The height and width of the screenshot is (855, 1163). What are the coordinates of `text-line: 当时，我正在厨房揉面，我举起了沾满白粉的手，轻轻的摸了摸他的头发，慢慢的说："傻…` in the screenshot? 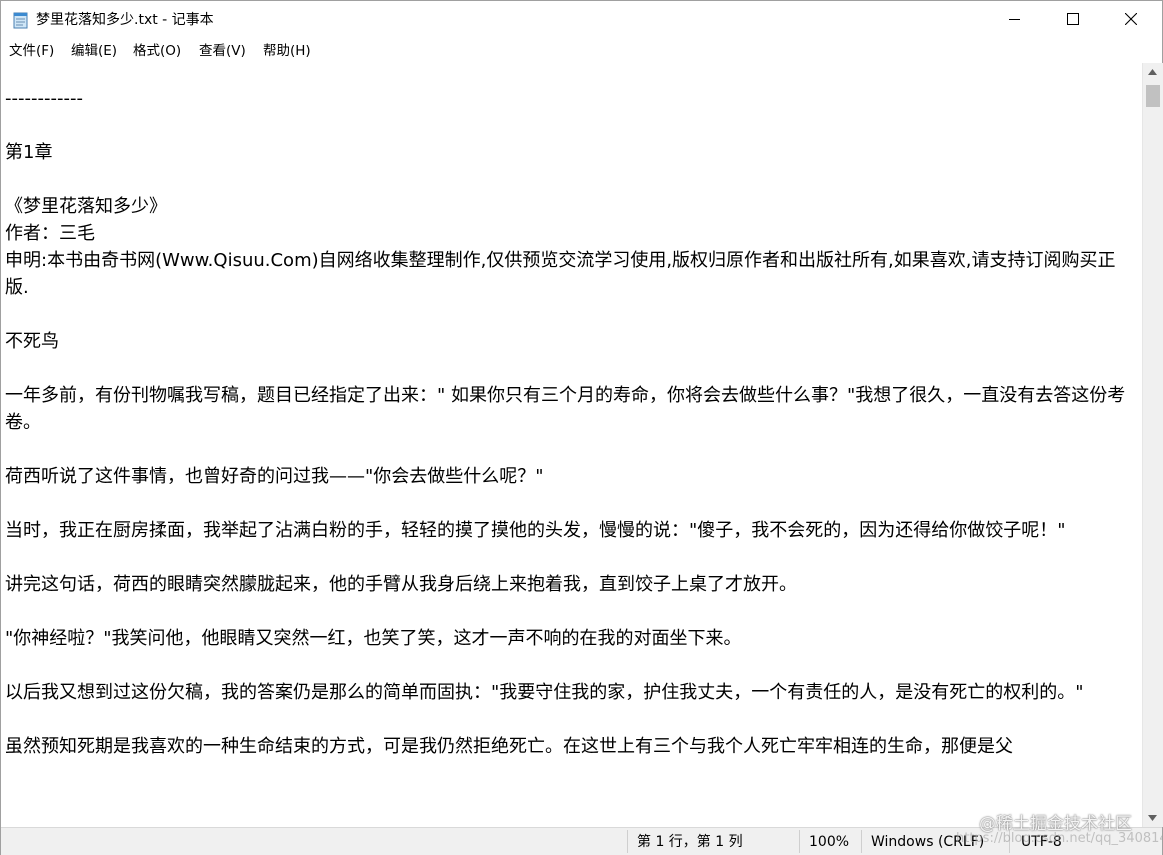 It's located at (535, 530).